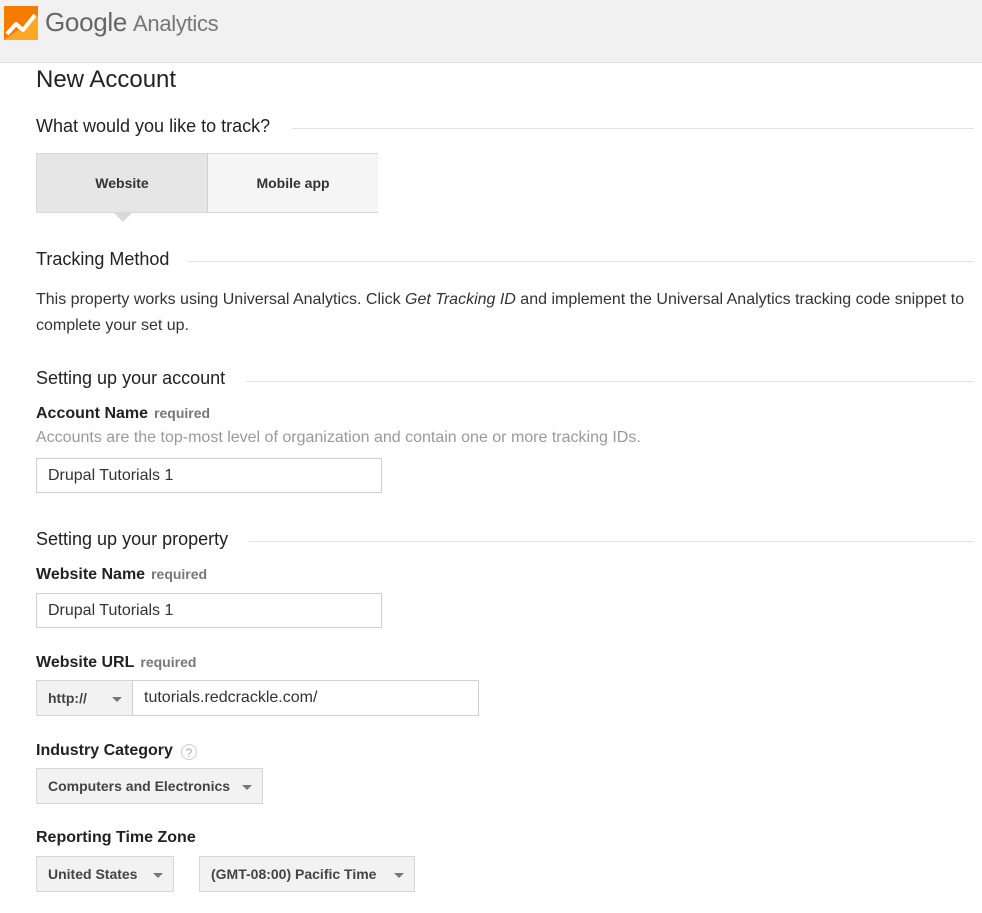  Describe the element at coordinates (294, 874) in the screenshot. I see `time-zone-value: (GMT-08:00) Pacific Time` at that location.